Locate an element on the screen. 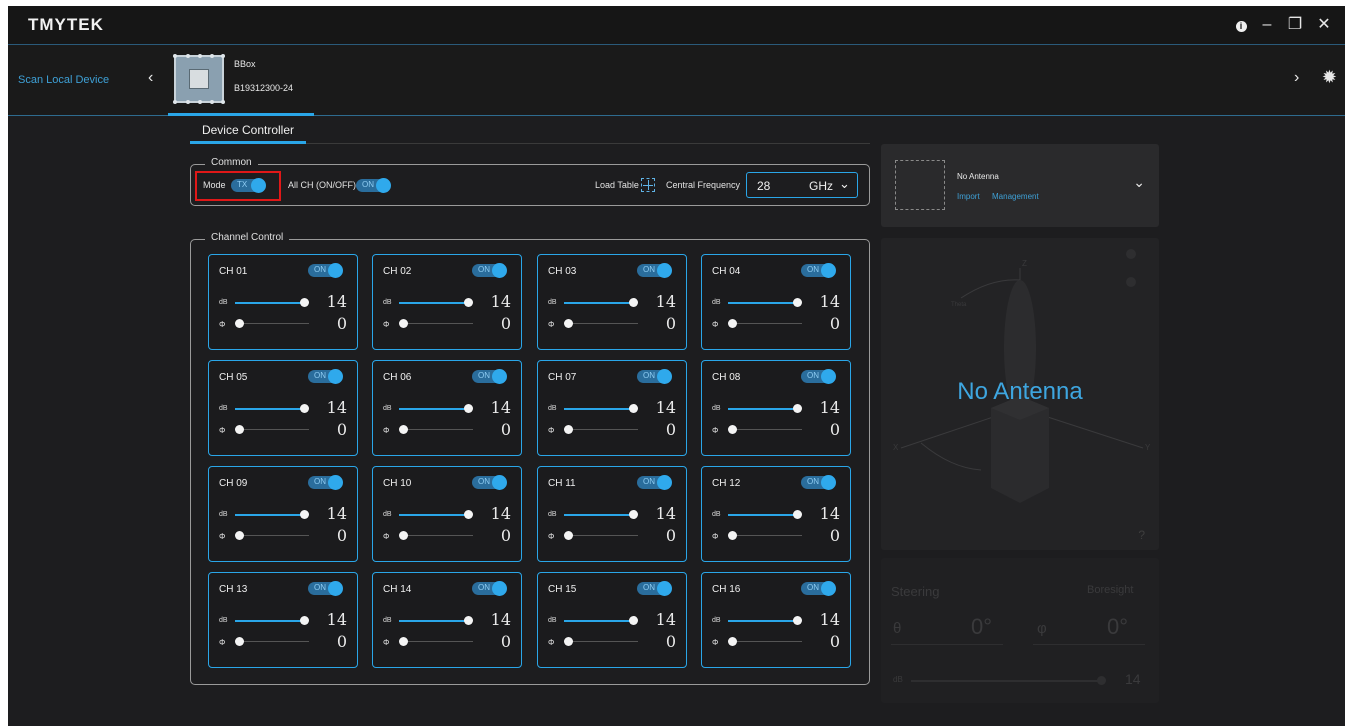 This screenshot has width=1345, height=726. import-link: Import is located at coordinates (968, 196).